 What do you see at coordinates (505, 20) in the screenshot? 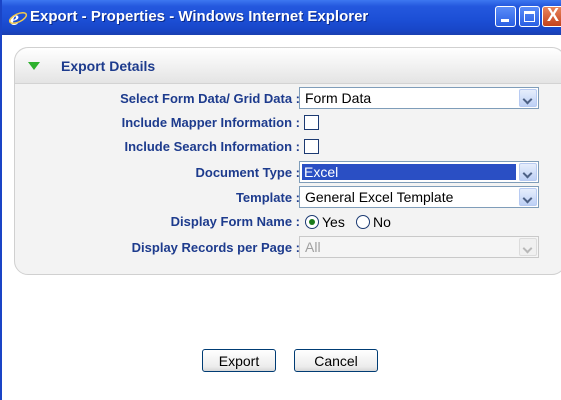
I see `minimize-icon` at bounding box center [505, 20].